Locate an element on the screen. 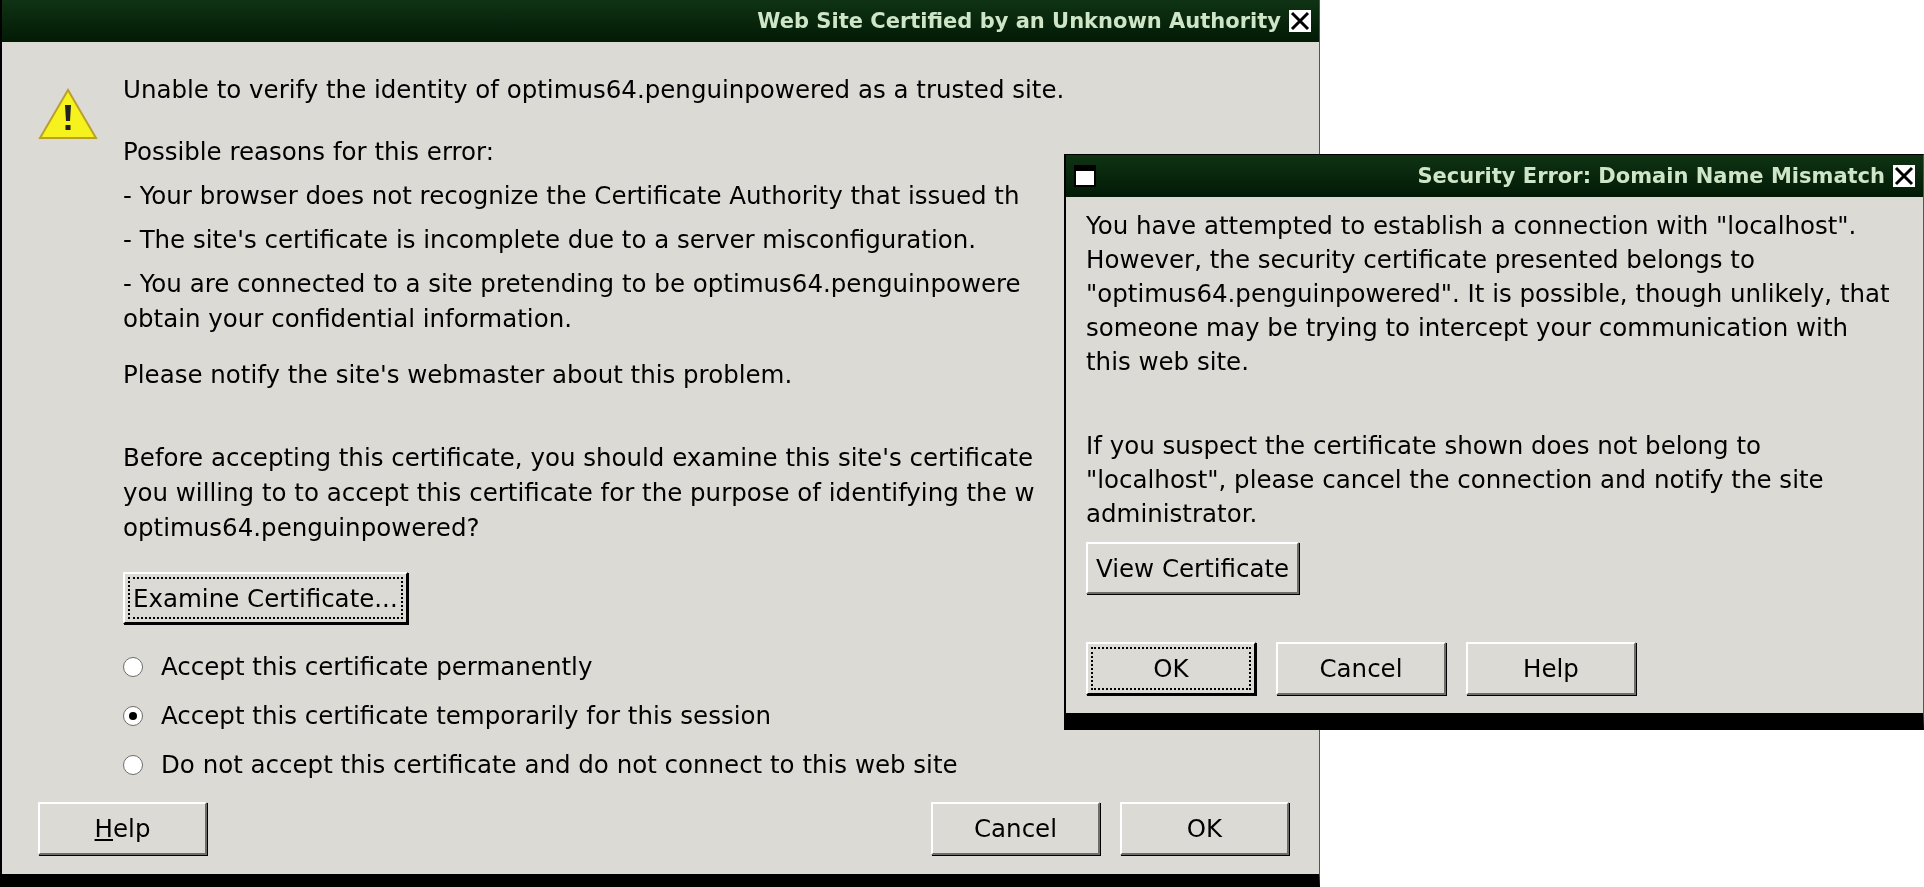  option-label: Accept this certificate temporarily for this session is located at coordinates (466, 715).